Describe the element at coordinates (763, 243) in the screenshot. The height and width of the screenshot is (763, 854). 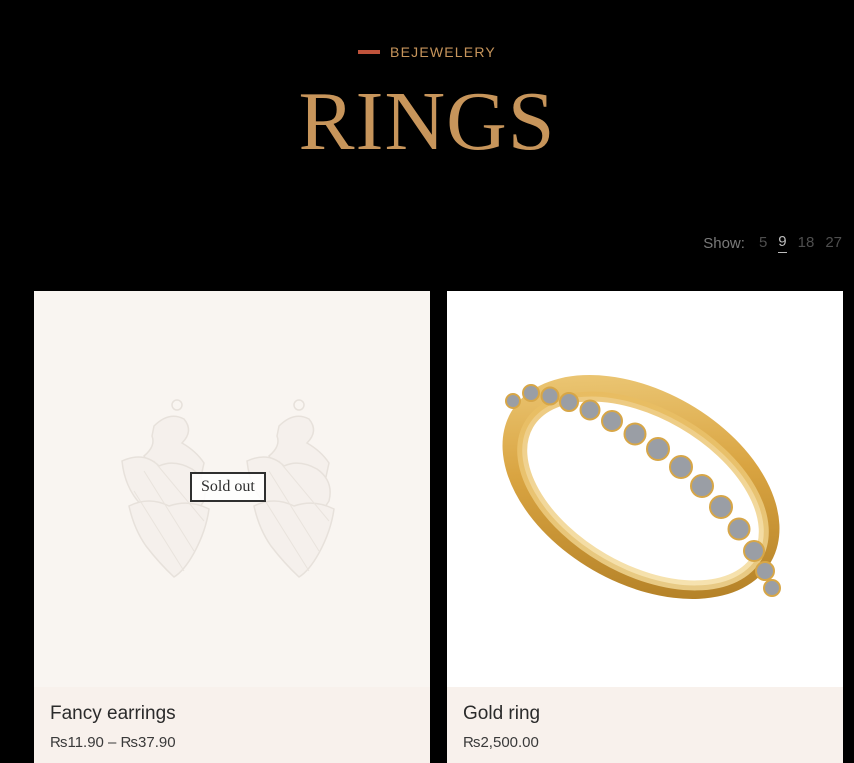
I see `show-option-5: 5` at that location.